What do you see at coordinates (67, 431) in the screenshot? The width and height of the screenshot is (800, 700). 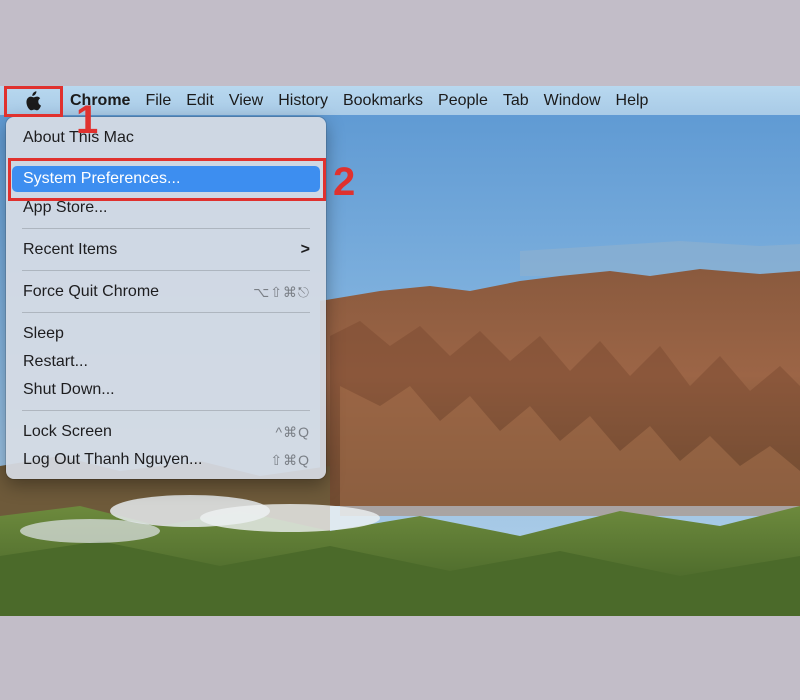 I see `menu-item-label: Lock Screen` at bounding box center [67, 431].